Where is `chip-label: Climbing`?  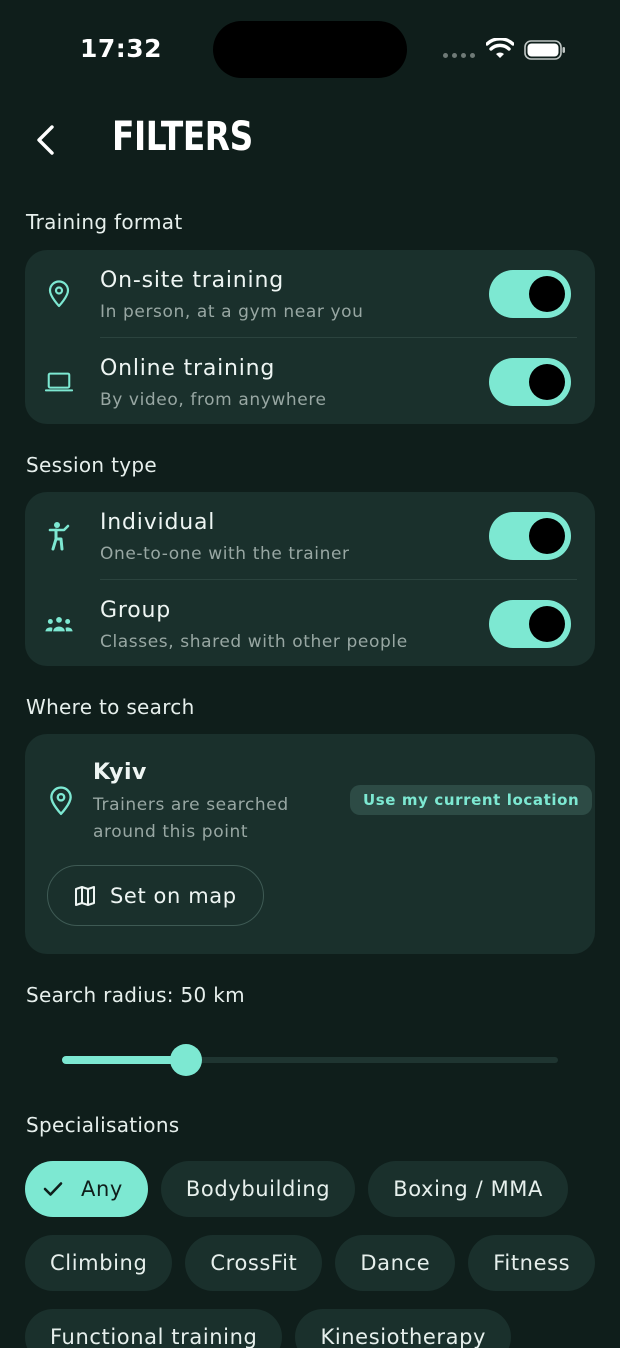
chip-label: Climbing is located at coordinates (99, 1263).